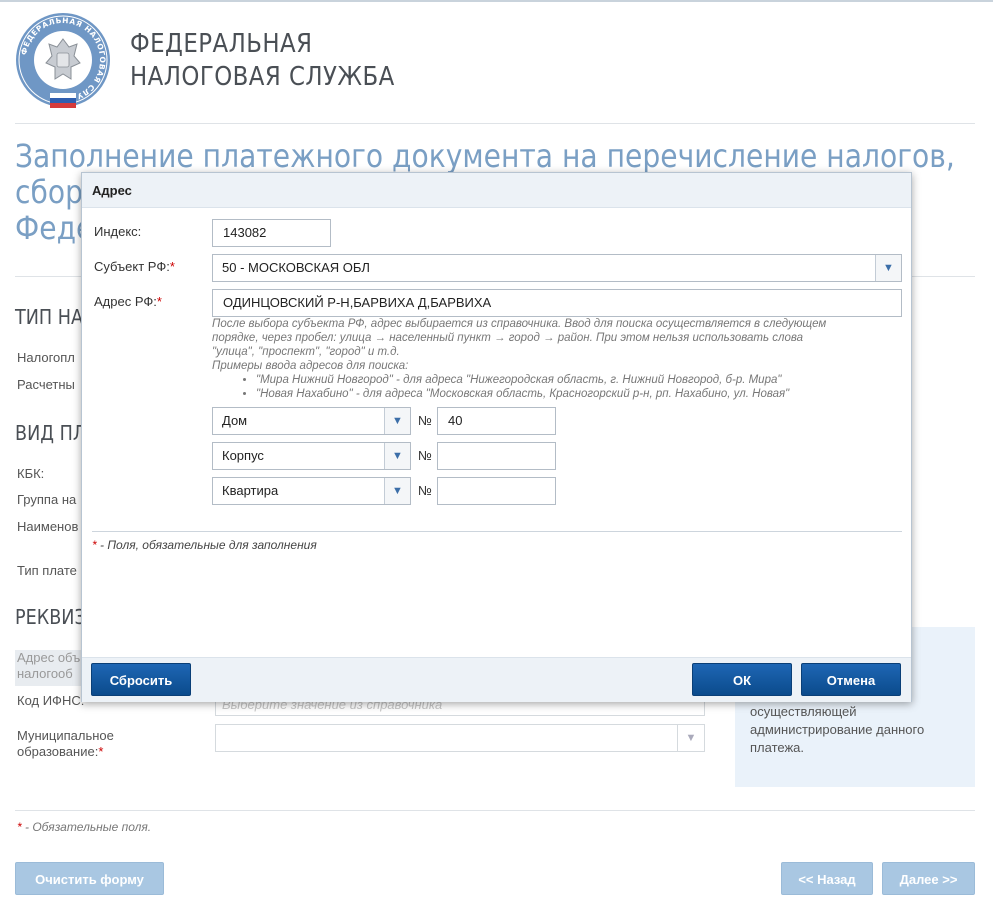 The width and height of the screenshot is (993, 911). What do you see at coordinates (425, 455) in the screenshot?
I see `building-number-label: №` at bounding box center [425, 455].